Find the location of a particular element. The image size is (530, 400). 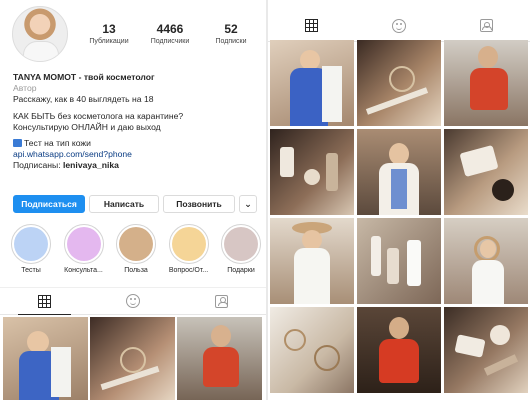

stat-following-number: 52 is located at coordinates (231, 29).